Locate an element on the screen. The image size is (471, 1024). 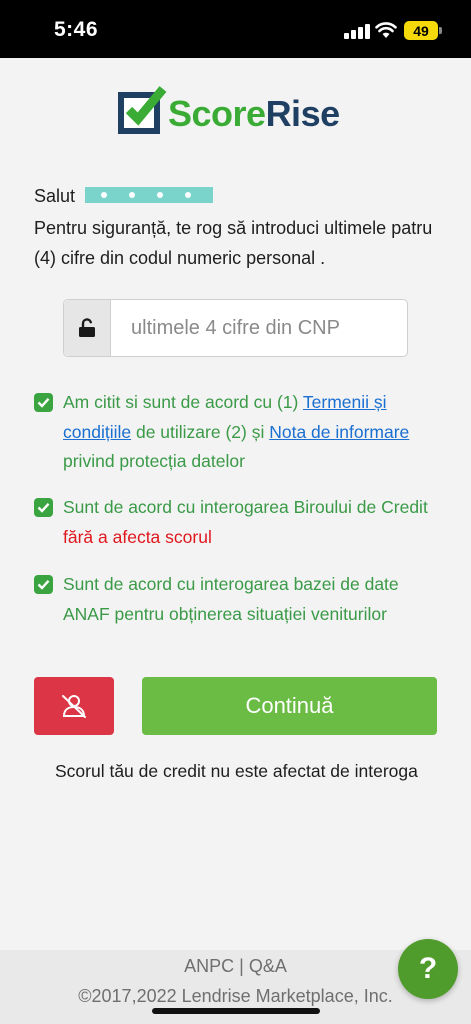
greeting-salutation: Salut is located at coordinates (55, 196).